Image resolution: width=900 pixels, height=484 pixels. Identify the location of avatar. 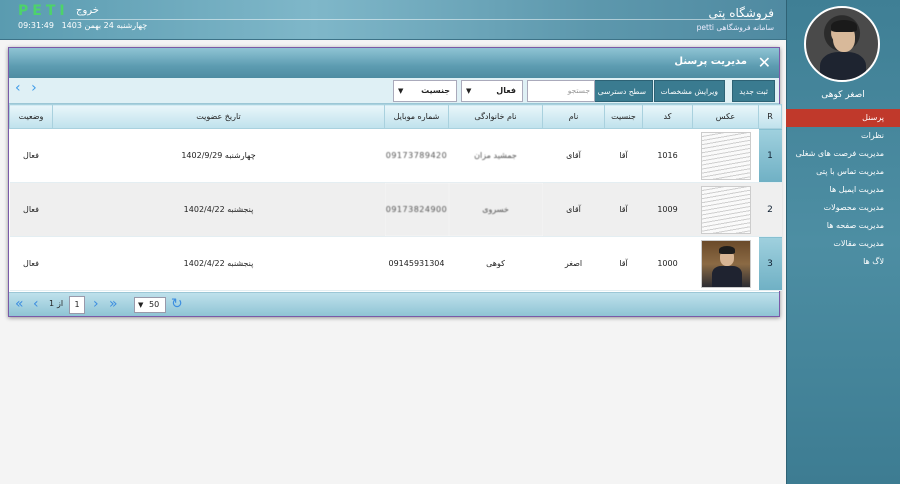
(842, 44).